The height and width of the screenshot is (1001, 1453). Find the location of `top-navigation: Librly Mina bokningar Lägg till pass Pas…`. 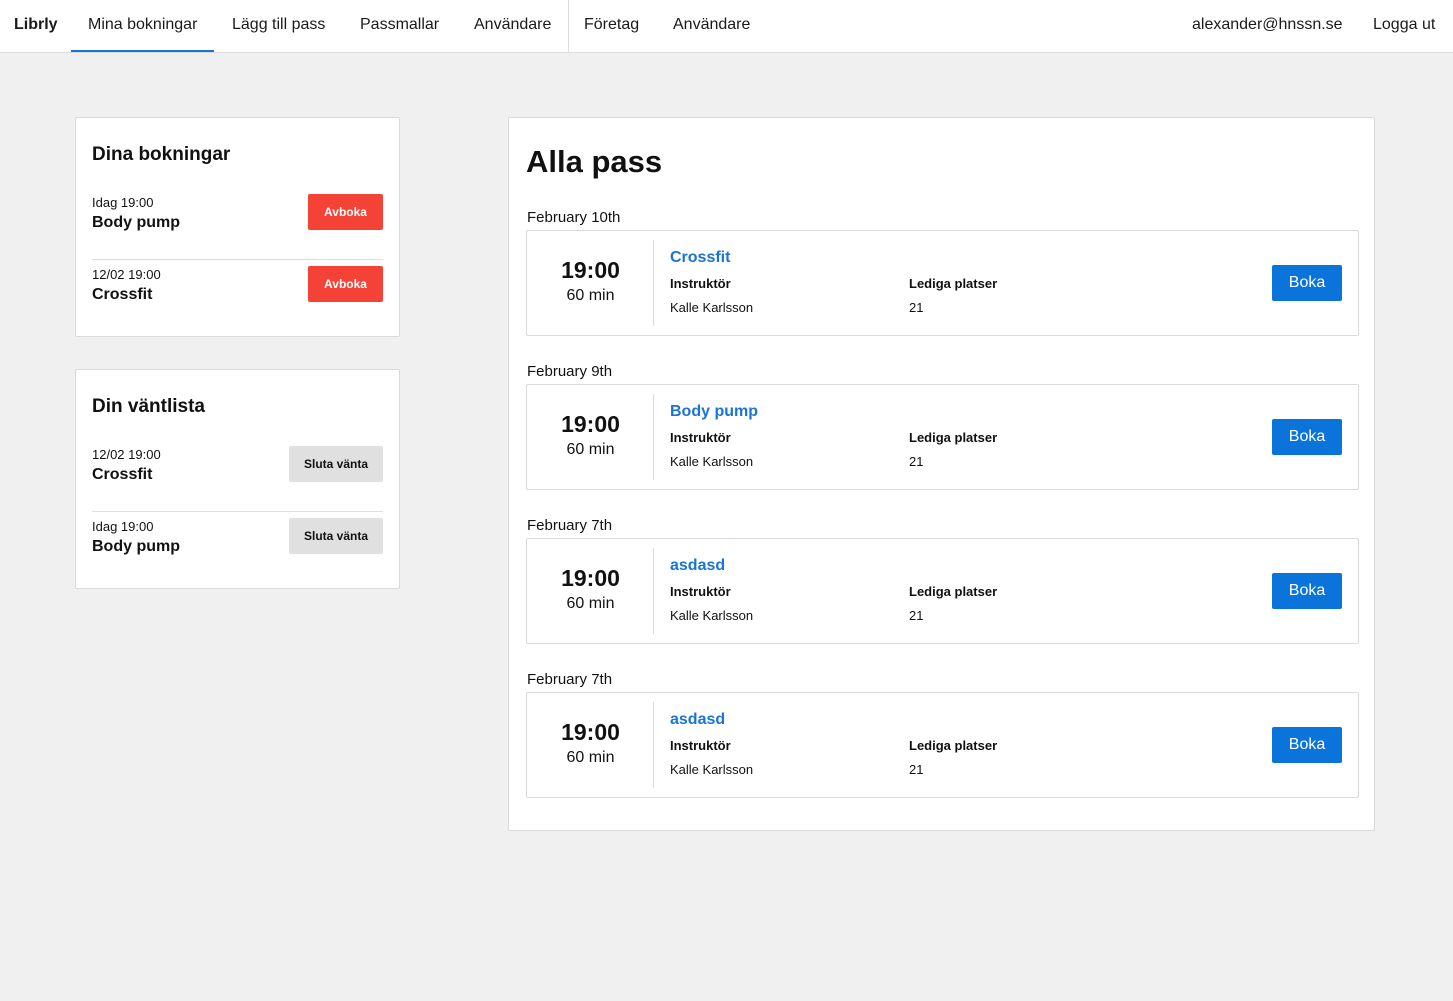

top-navigation: Librly Mina bokningar Lägg till pass Pas… is located at coordinates (726, 26).